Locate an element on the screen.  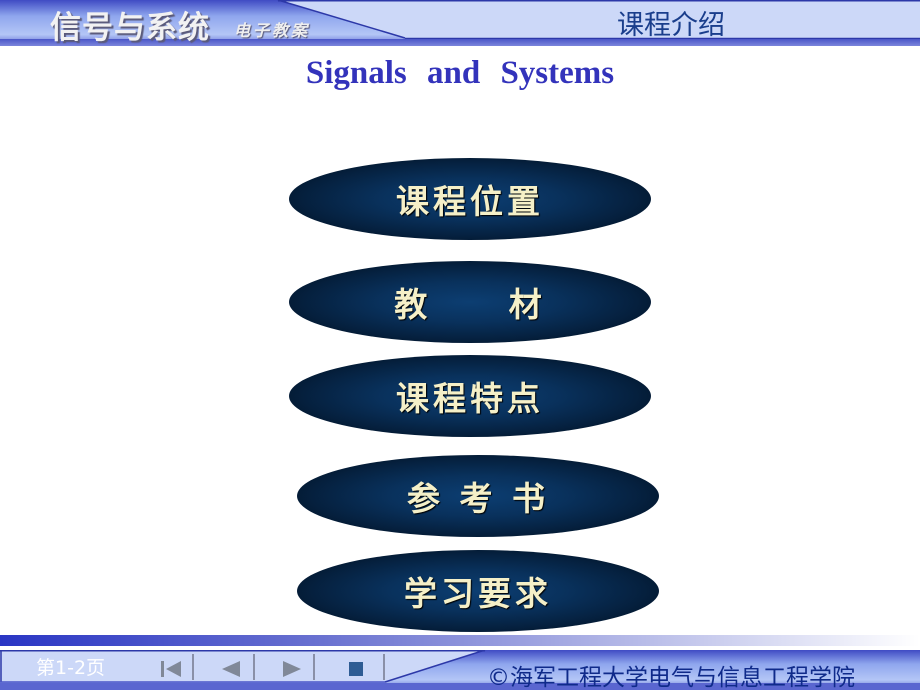
menu-item-textbook: 教 材 is located at coordinates (470, 302).